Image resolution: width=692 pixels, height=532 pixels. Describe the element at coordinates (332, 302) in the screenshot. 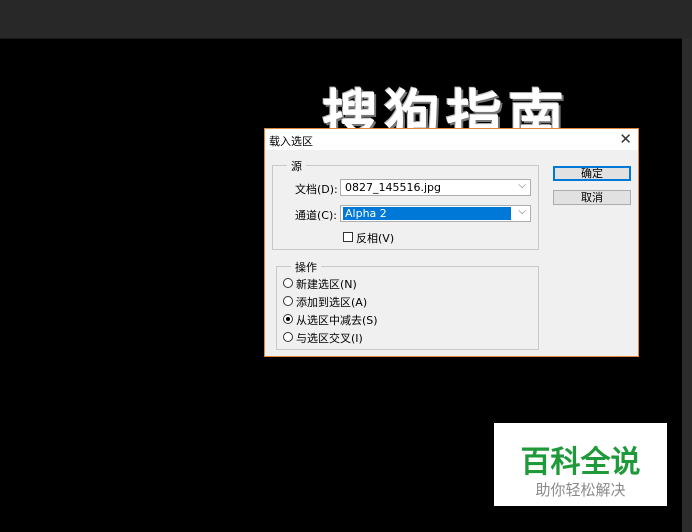

I see `add-to-selection-label: 添加到选区(A)` at that location.